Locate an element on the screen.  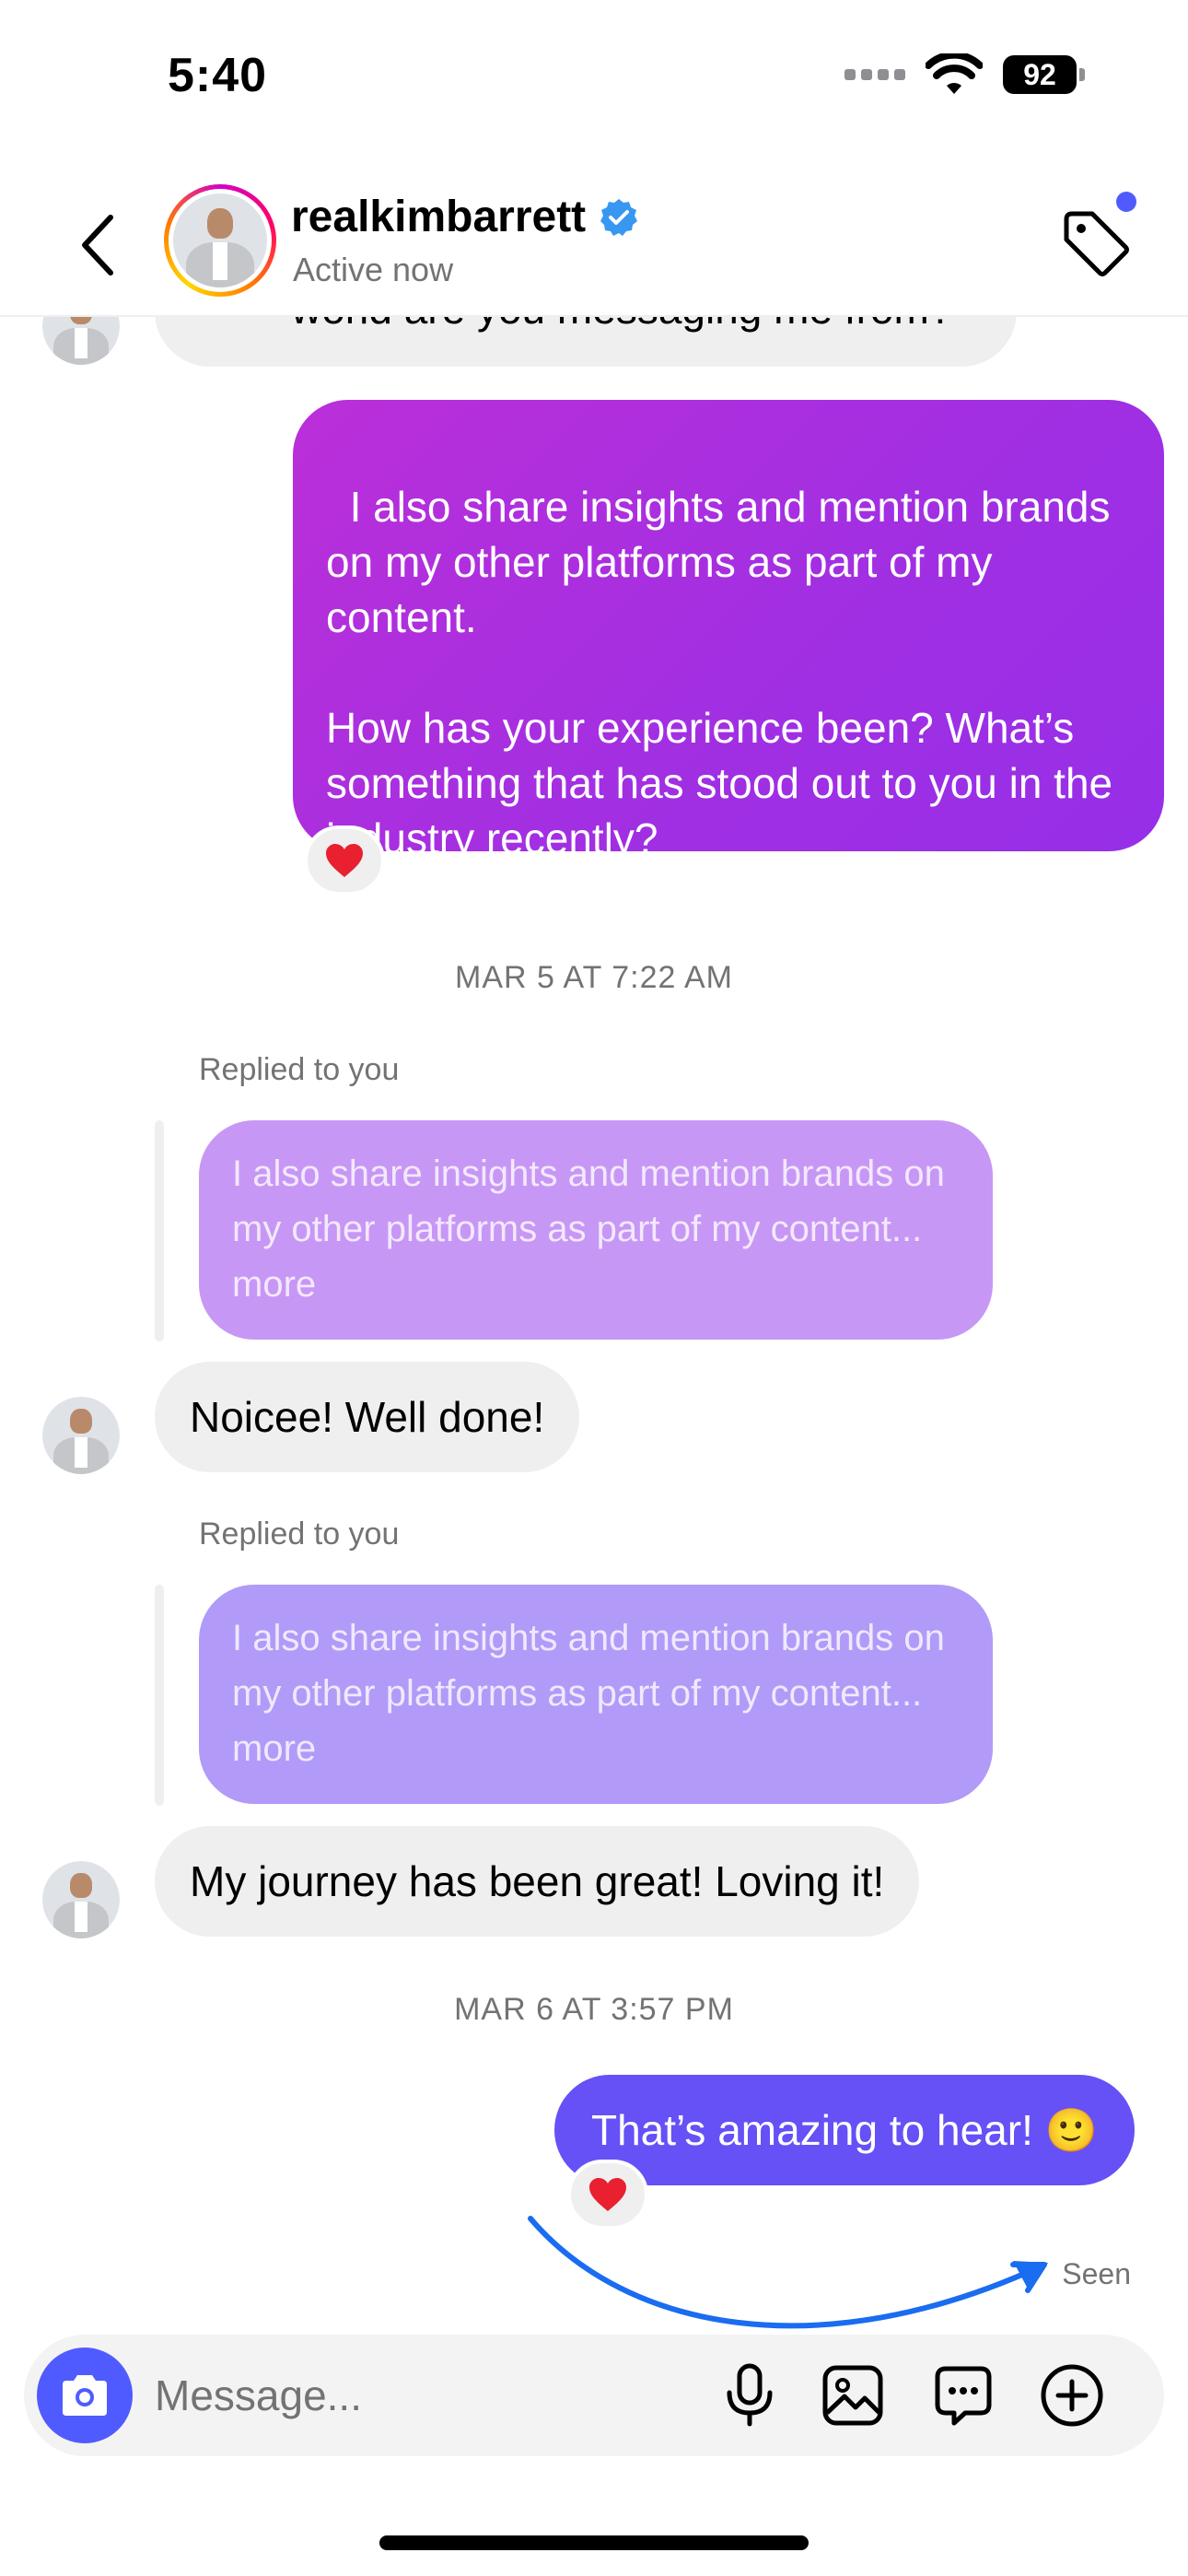
microphone-icon is located at coordinates (750, 2395).